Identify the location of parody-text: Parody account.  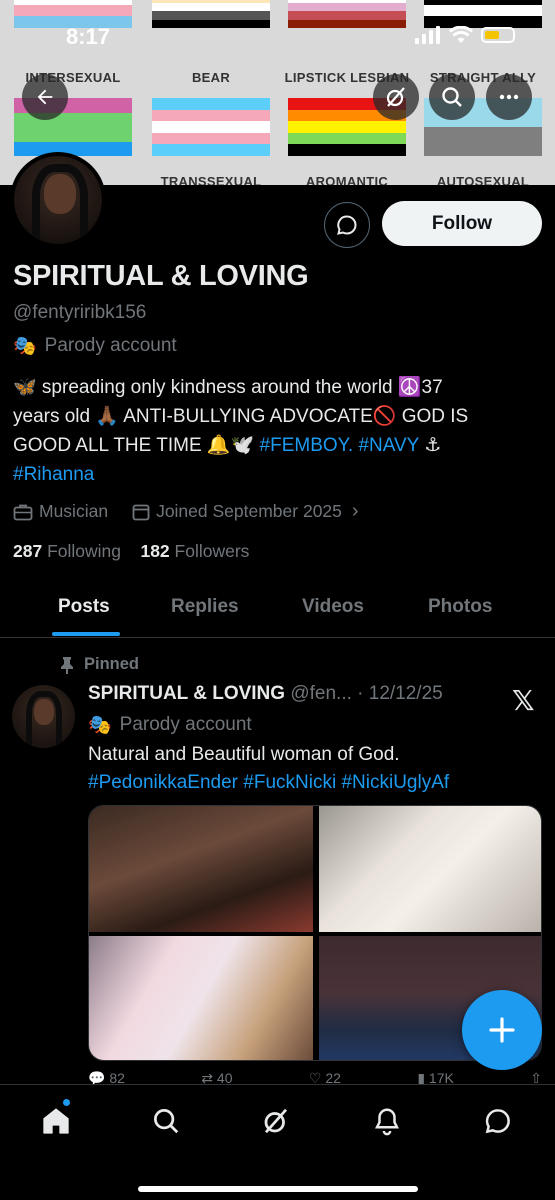
(110, 345).